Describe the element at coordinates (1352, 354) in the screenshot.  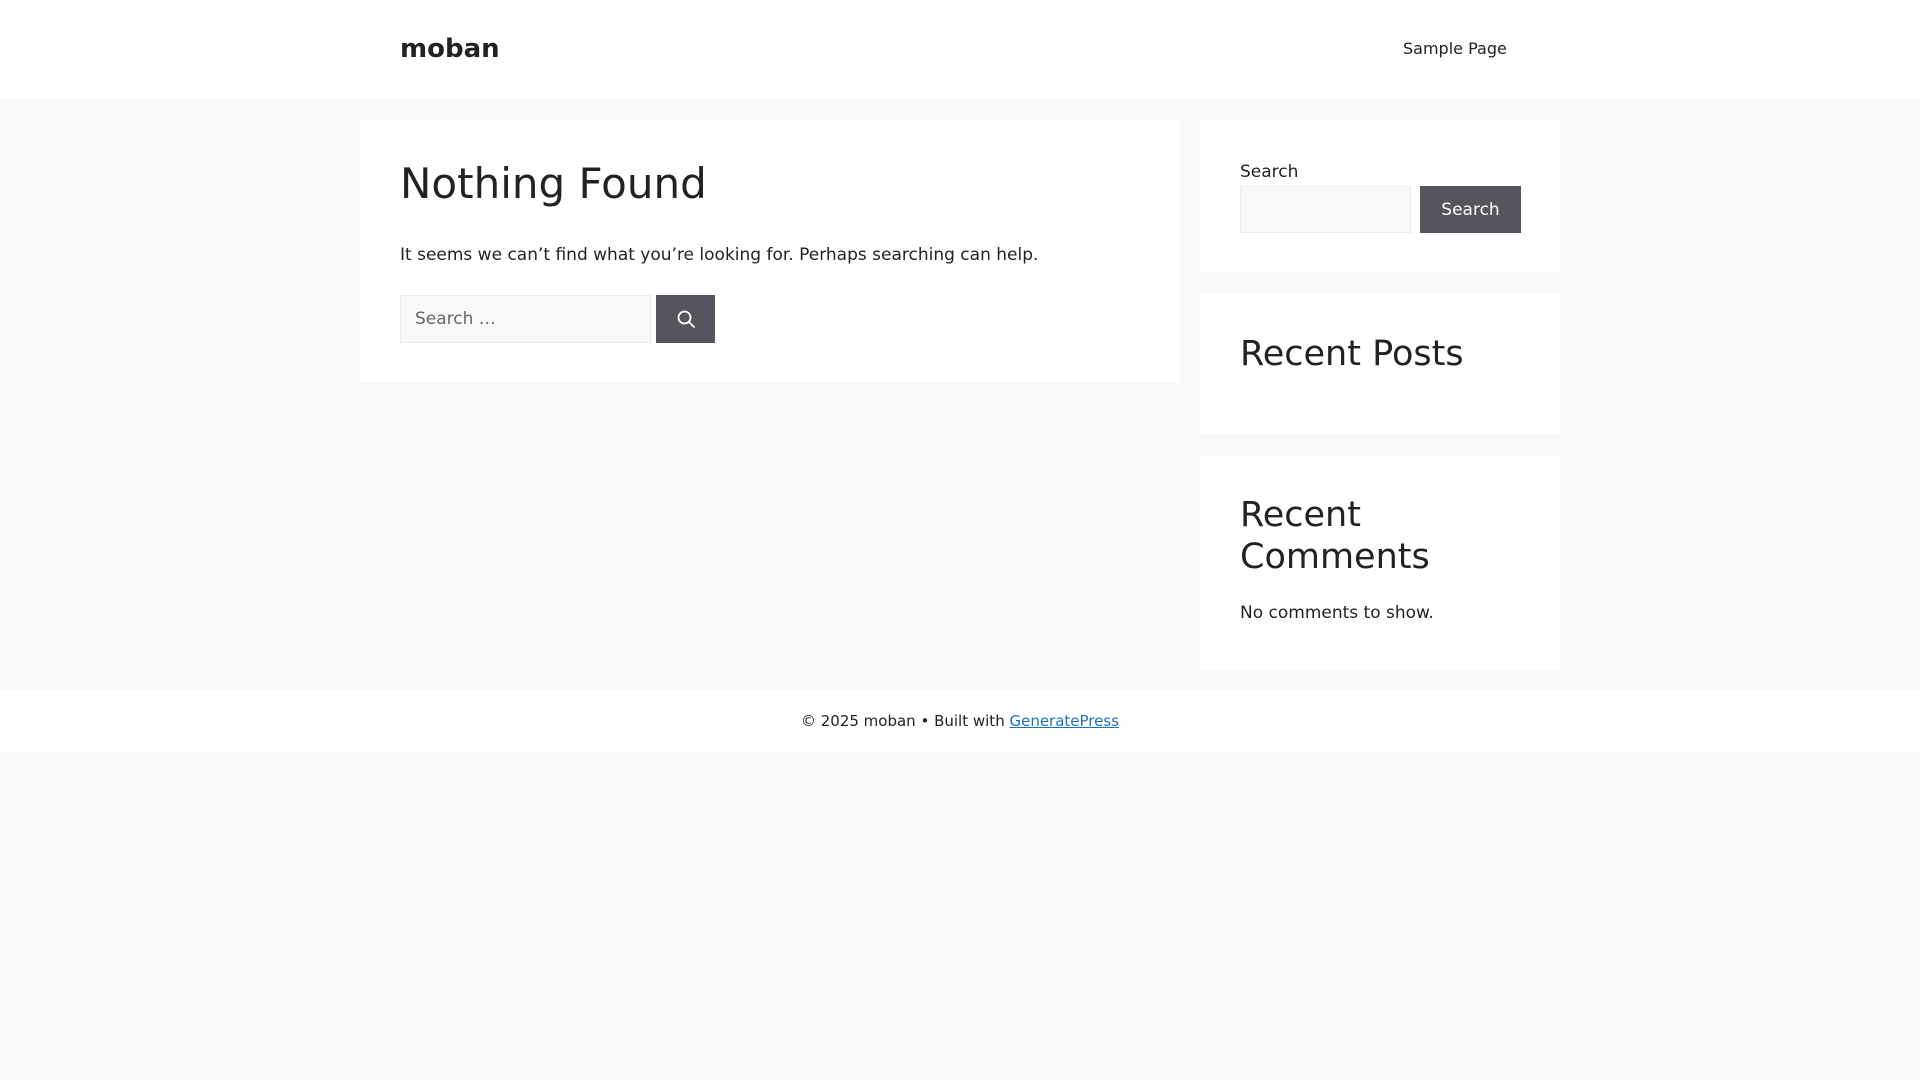
I see `recent-posts-title: Recent Posts` at that location.